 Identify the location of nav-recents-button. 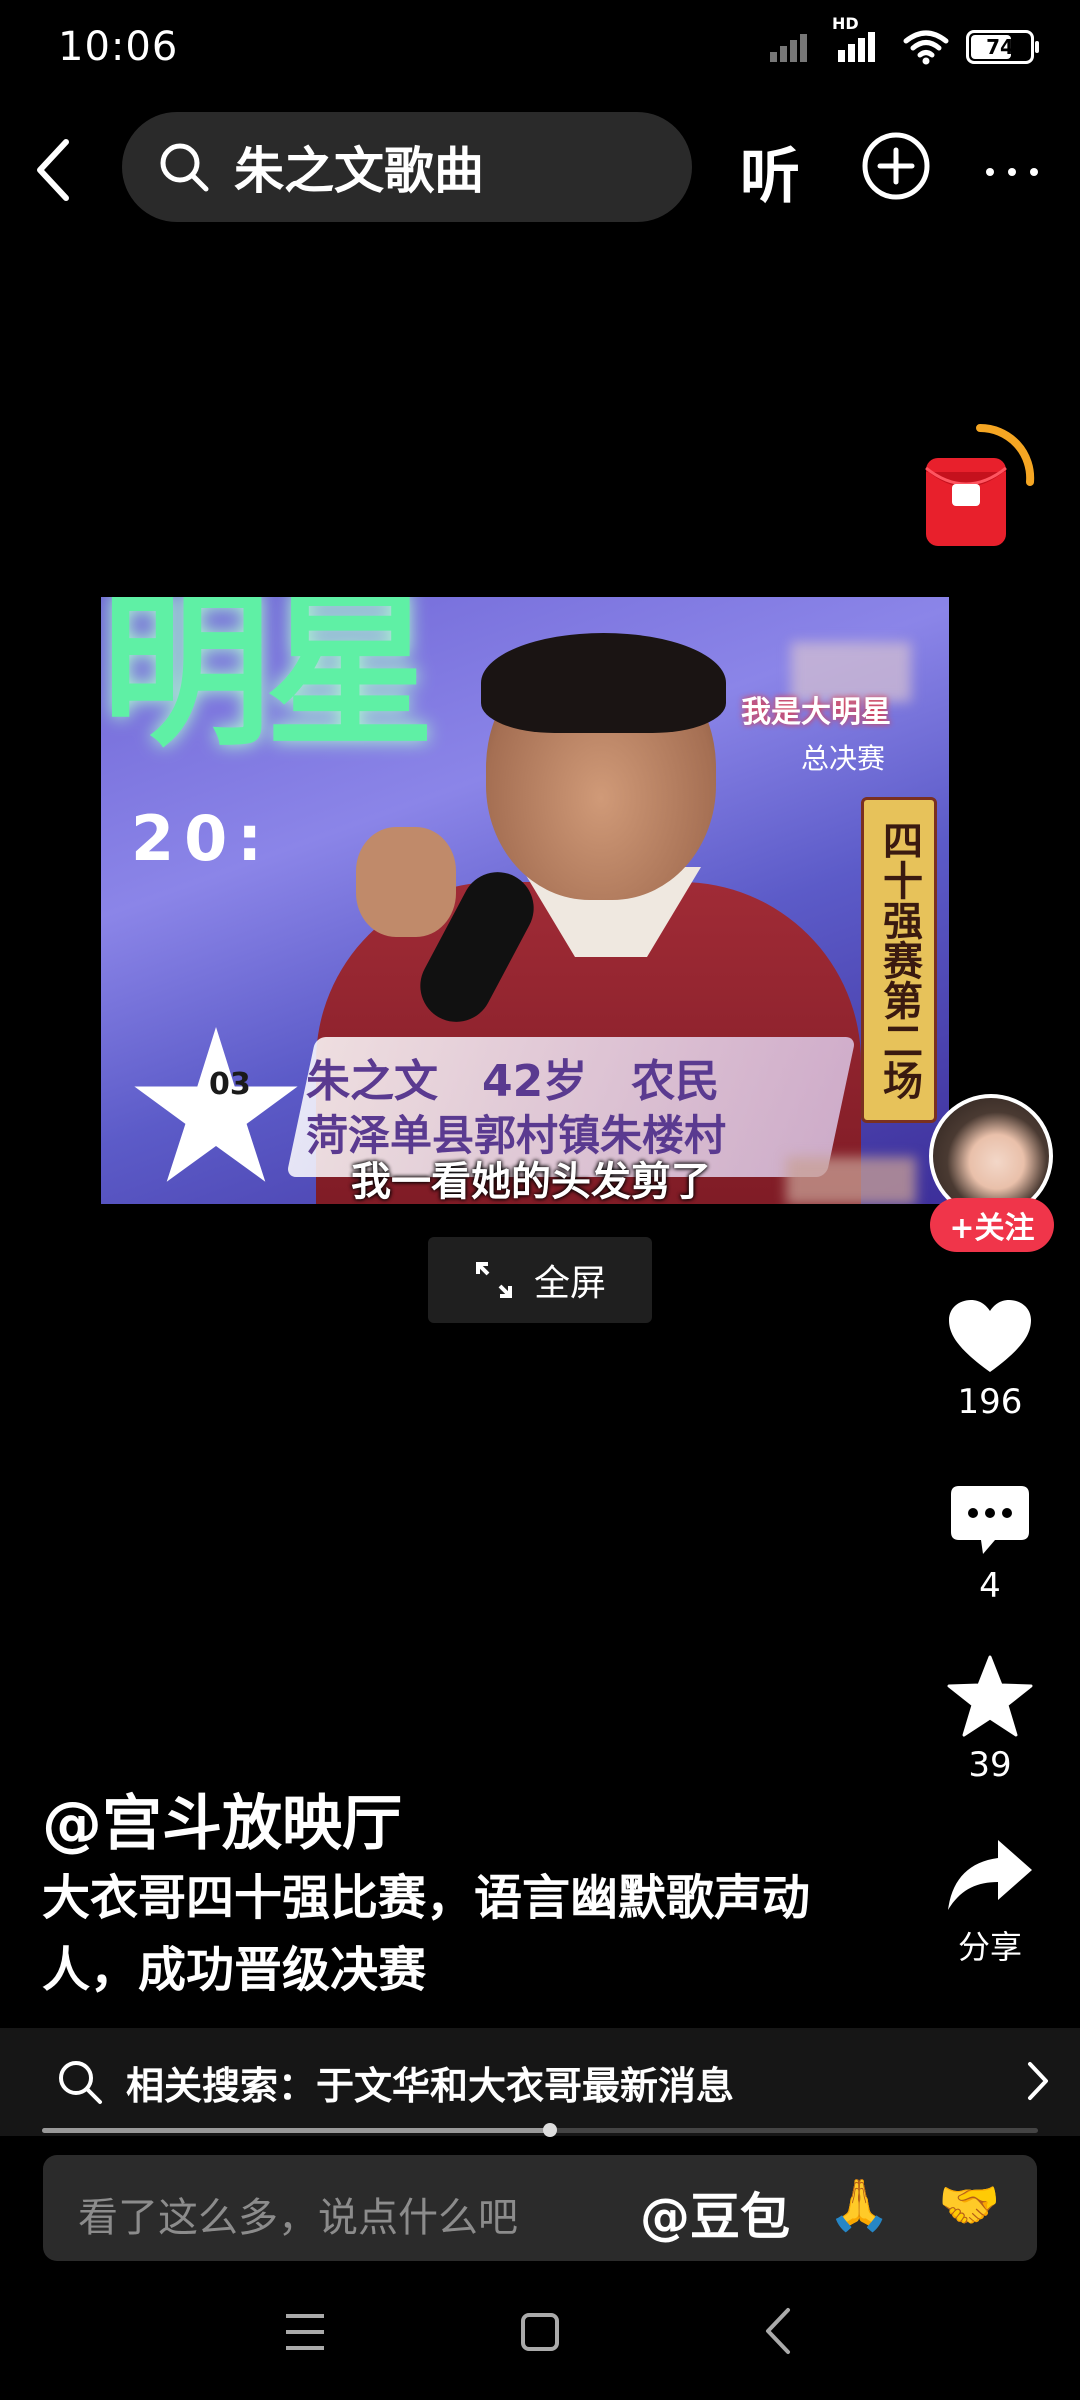
(305, 2334).